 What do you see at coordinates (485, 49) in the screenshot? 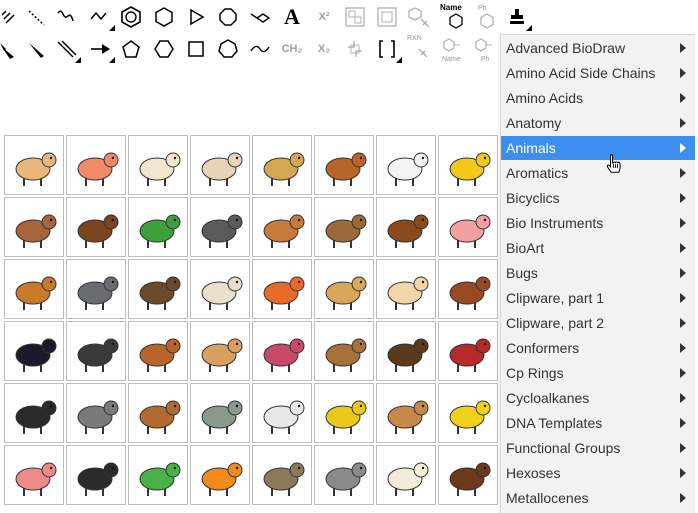
I see `ph-template-tool: Ph` at bounding box center [485, 49].